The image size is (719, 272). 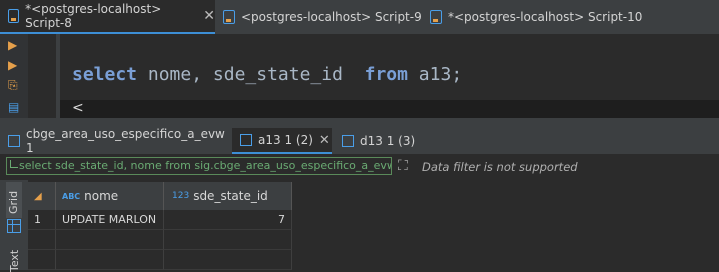 What do you see at coordinates (93, 16) in the screenshot?
I see `tab-label: *<postgres-localhost> Script-8` at bounding box center [93, 16].